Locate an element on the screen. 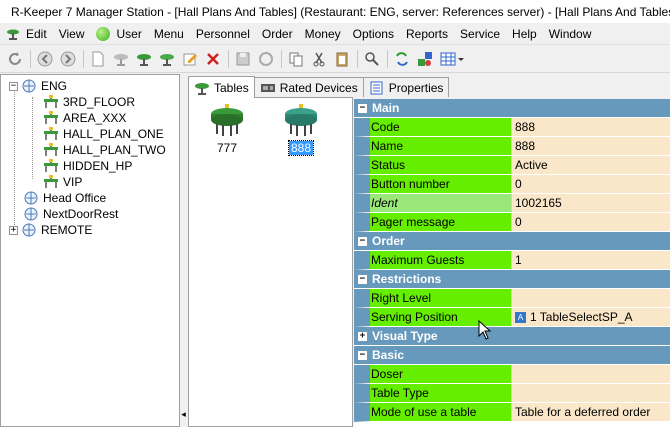 Image resolution: width=670 pixels, height=427 pixels. group-order: − Order is located at coordinates (512, 241).